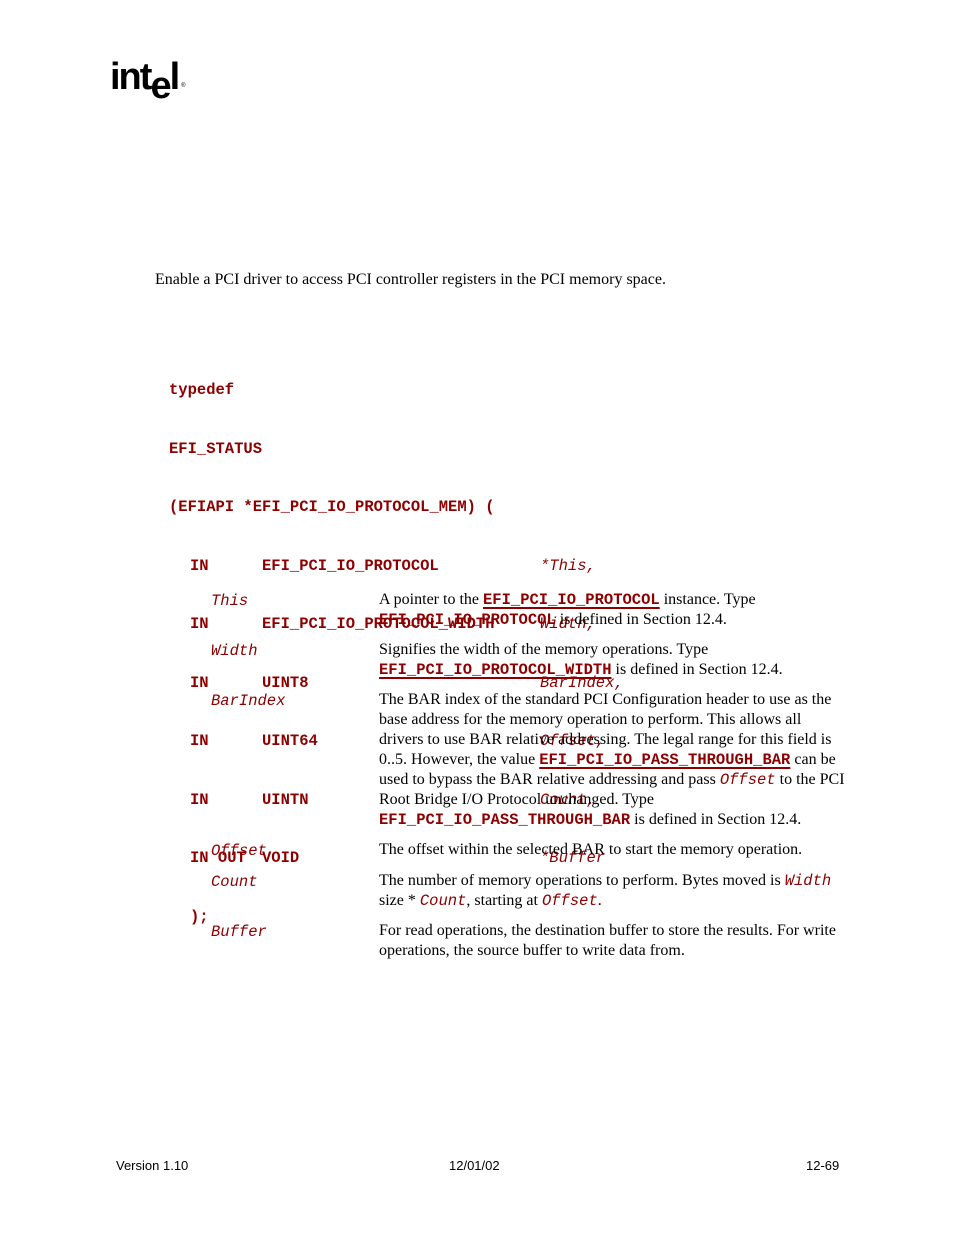 Image resolution: width=954 pixels, height=1235 pixels. Describe the element at coordinates (495, 670) in the screenshot. I see `protocol-width-link: EFI_PCI_IO_PROTOCOL_WIDTH` at that location.